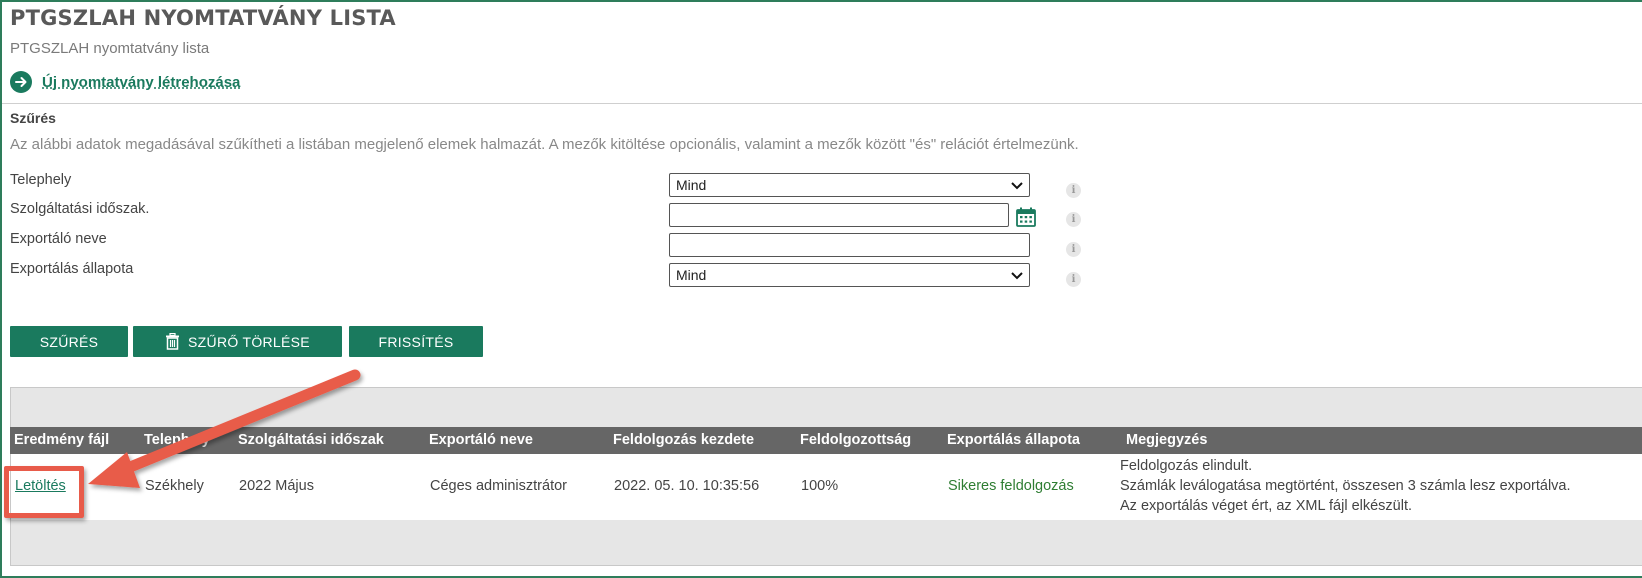 This screenshot has height=578, width=1642. What do you see at coordinates (110, 48) in the screenshot?
I see `page-subtitle: PTGSZLAH nyomtatvány lista` at bounding box center [110, 48].